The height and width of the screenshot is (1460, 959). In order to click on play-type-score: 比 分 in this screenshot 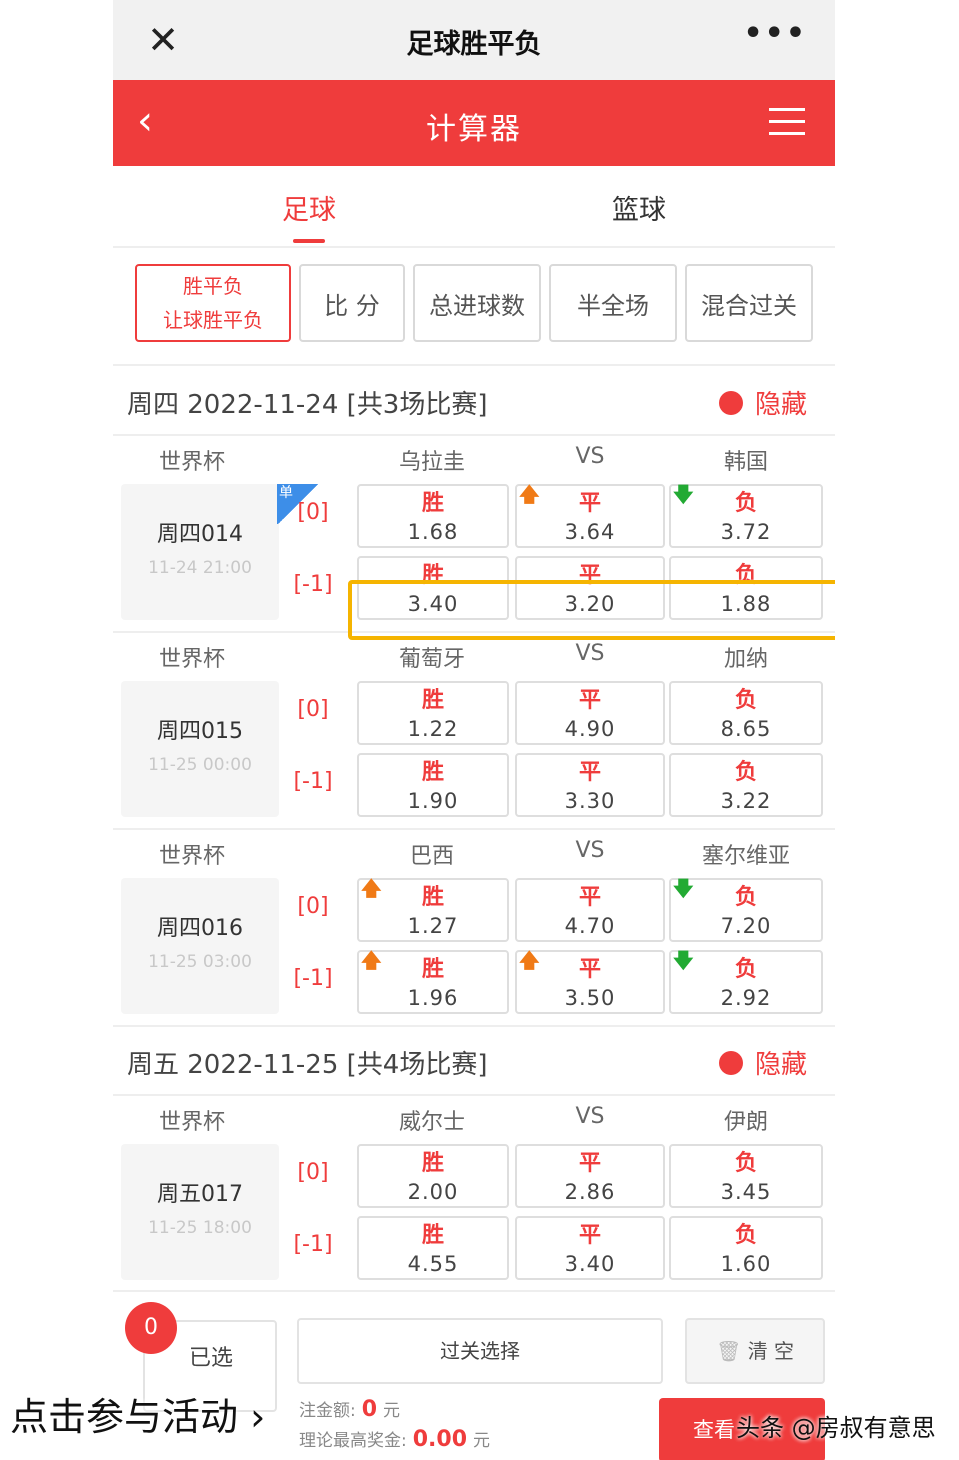, I will do `click(352, 303)`.